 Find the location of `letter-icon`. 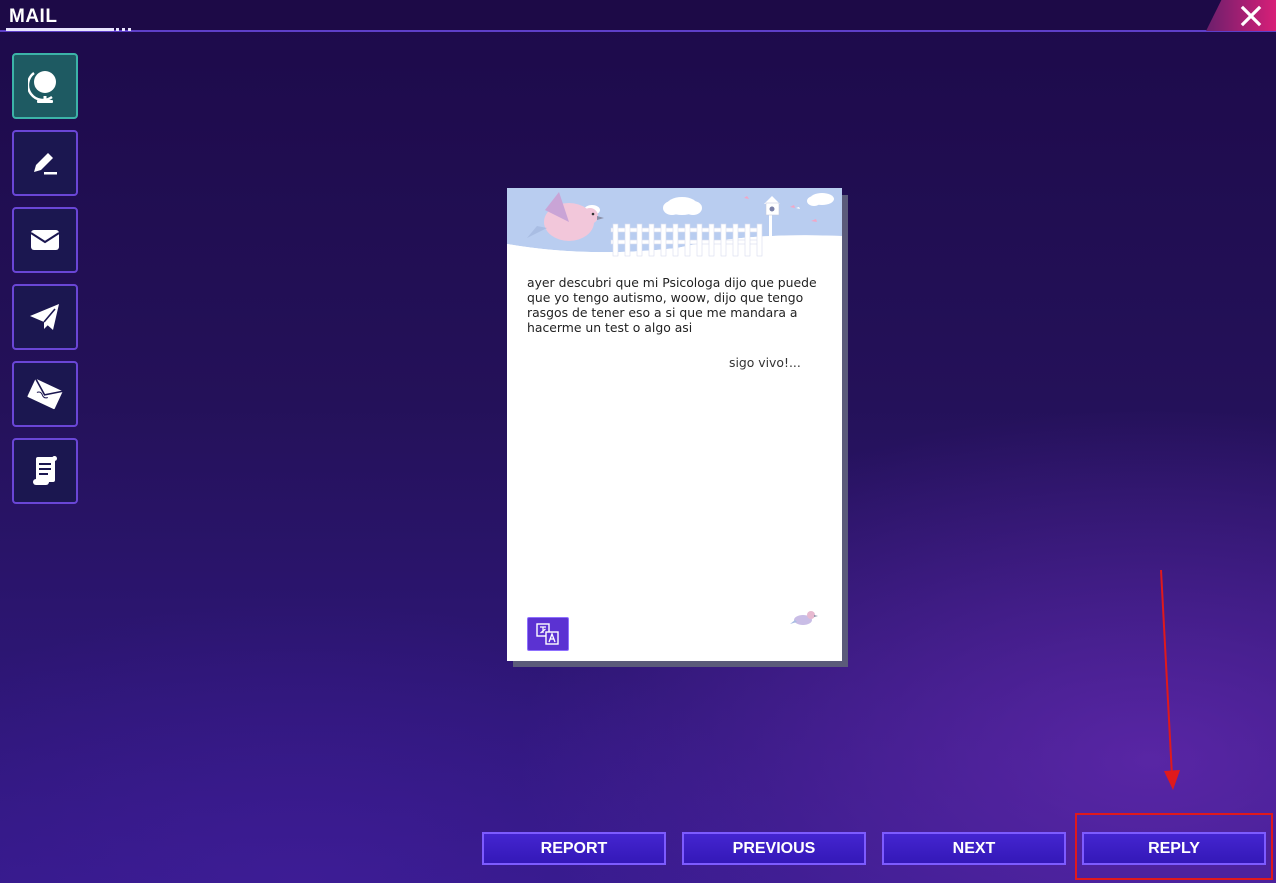

letter-icon is located at coordinates (45, 394).